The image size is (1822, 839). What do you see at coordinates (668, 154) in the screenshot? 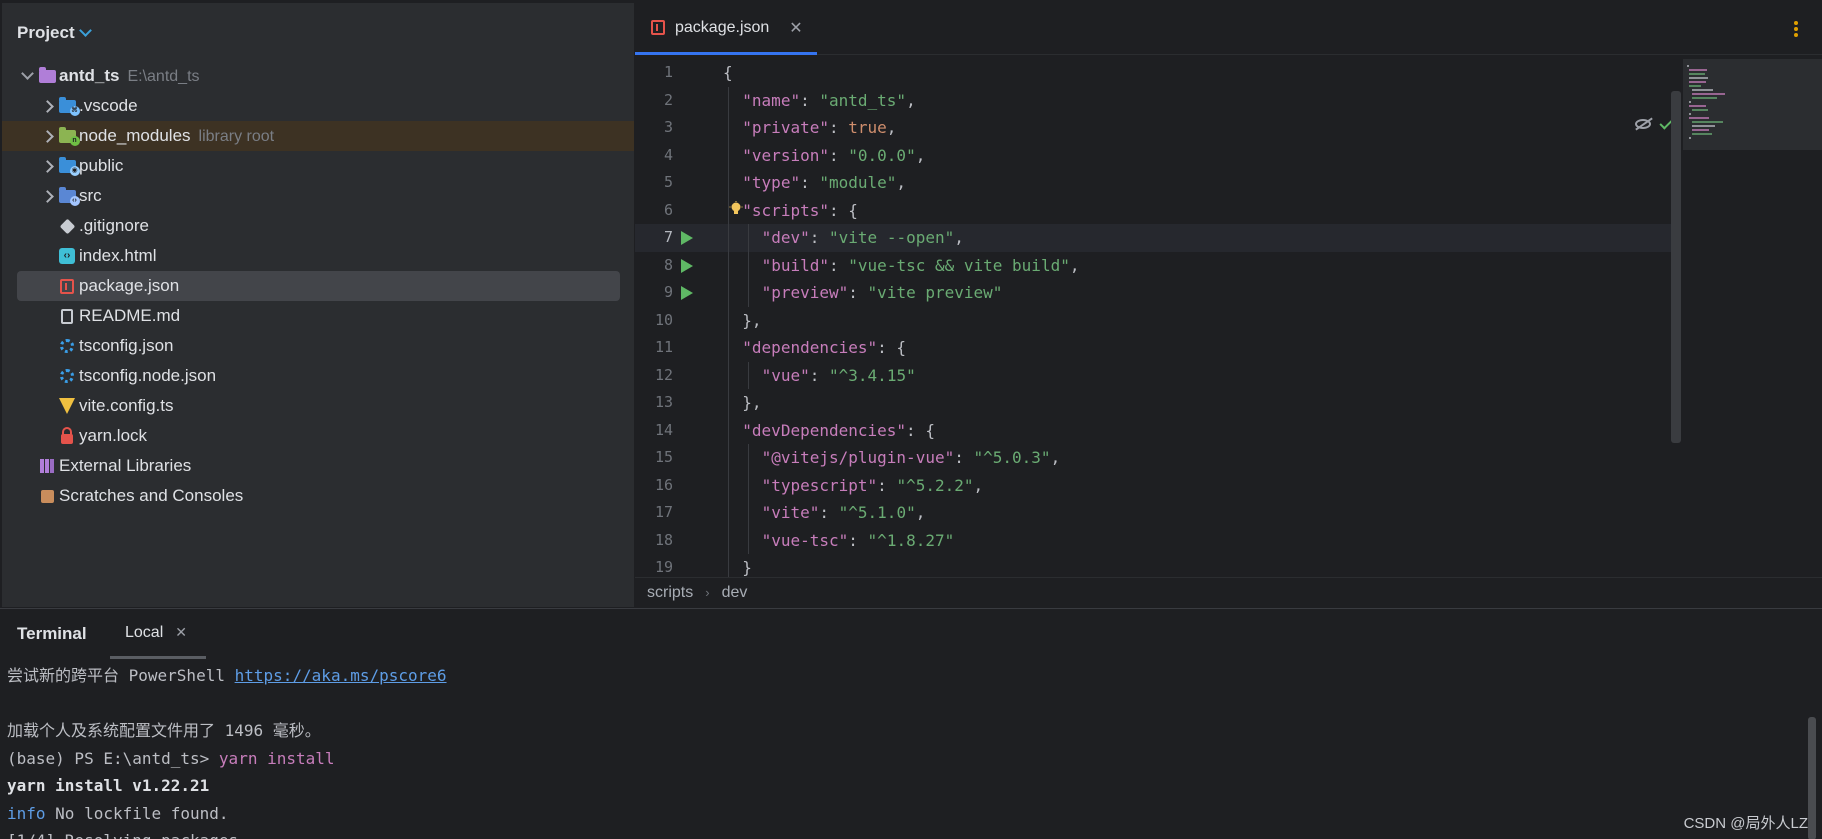
I see `line-number: 4` at bounding box center [668, 154].